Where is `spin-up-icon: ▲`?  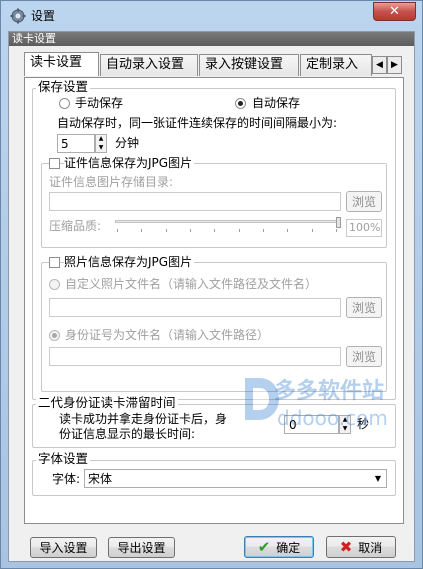
spin-up-icon: ▲ is located at coordinates (101, 139).